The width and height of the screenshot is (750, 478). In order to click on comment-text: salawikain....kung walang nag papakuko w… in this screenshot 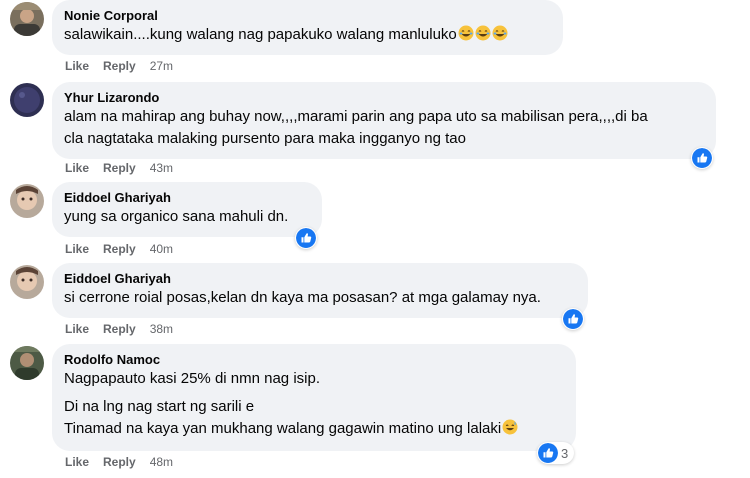, I will do `click(307, 35)`.